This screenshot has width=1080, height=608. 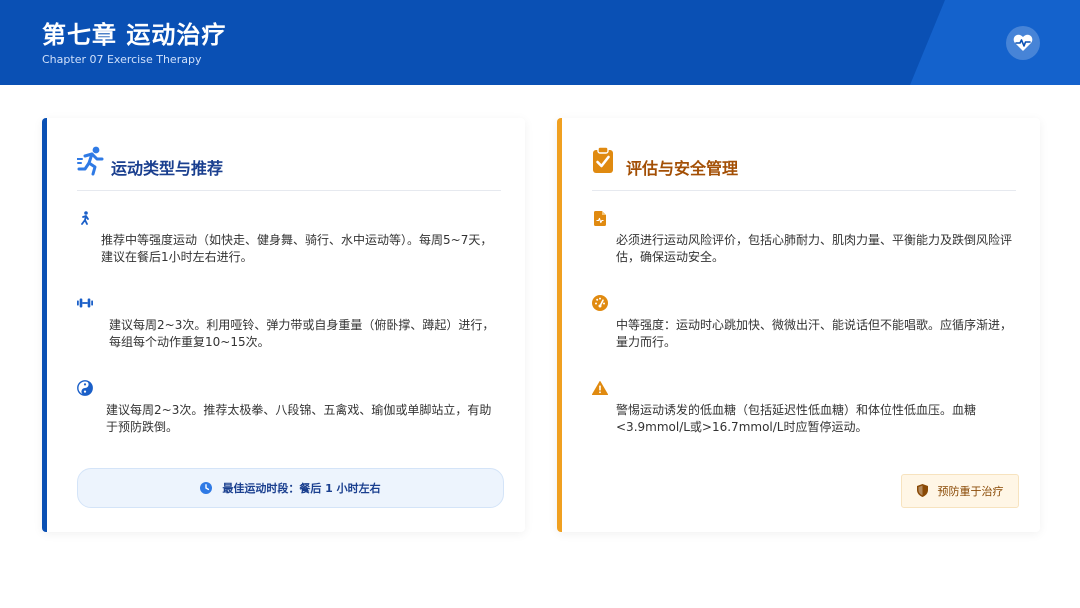 What do you see at coordinates (995, 42) in the screenshot?
I see `header-accent-shape` at bounding box center [995, 42].